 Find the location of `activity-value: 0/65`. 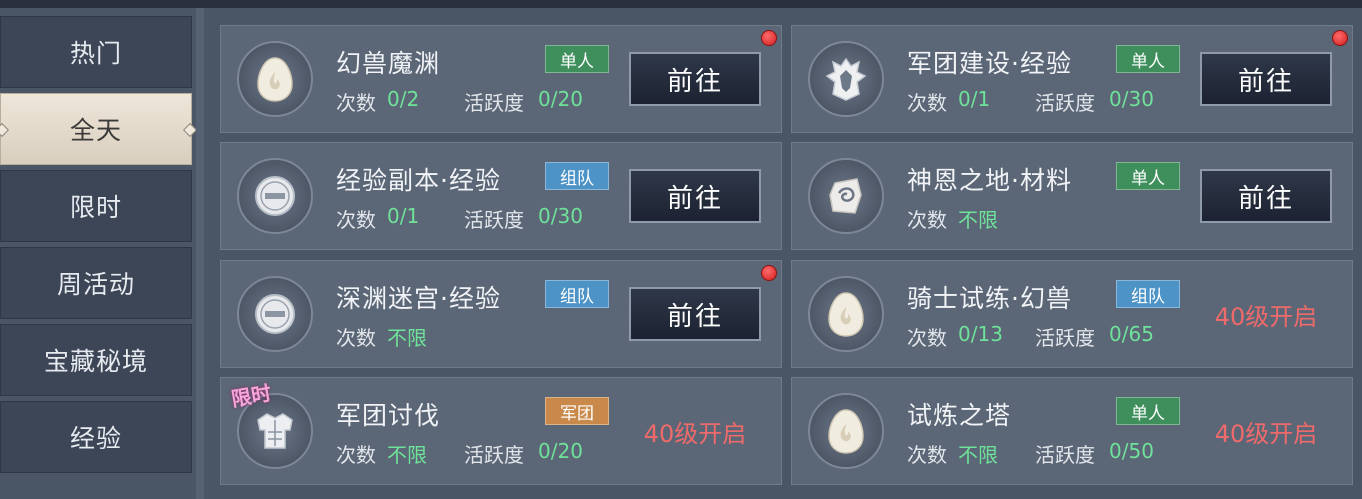

activity-value: 0/65 is located at coordinates (1131, 334).